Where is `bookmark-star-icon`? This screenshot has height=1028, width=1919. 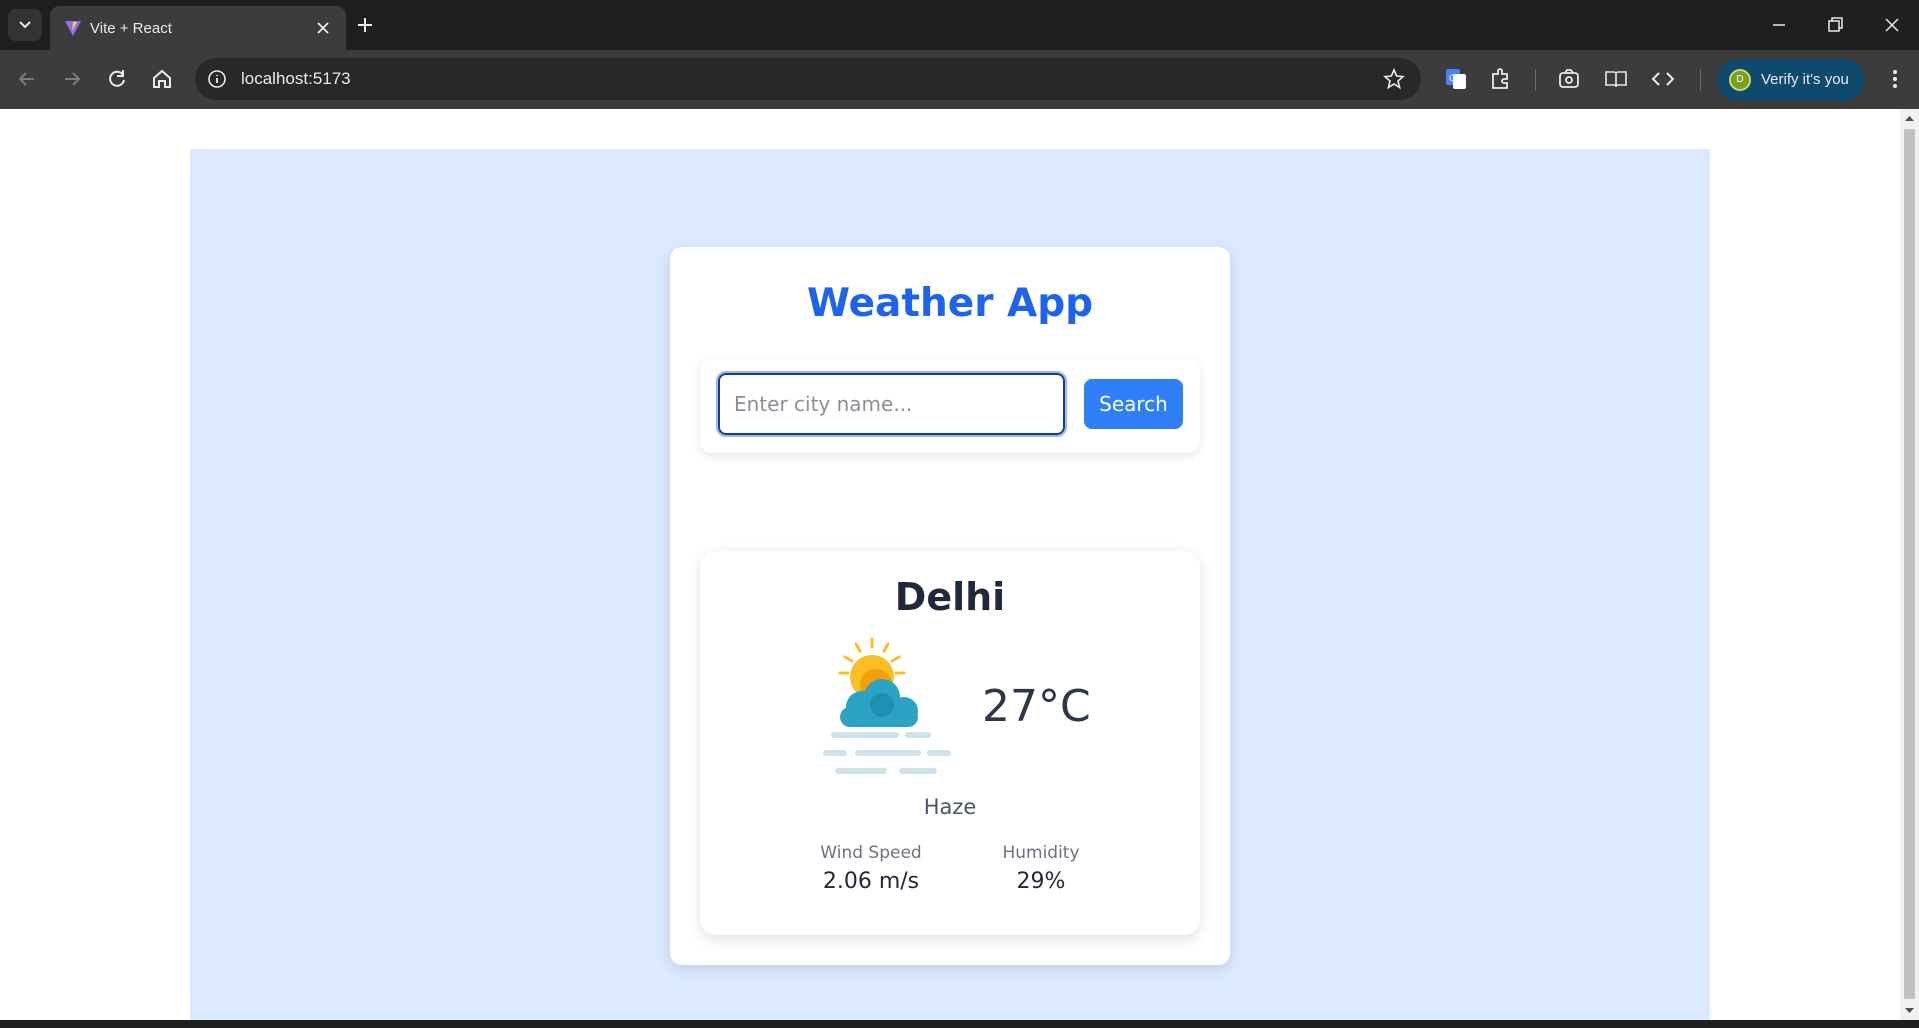 bookmark-star-icon is located at coordinates (1394, 79).